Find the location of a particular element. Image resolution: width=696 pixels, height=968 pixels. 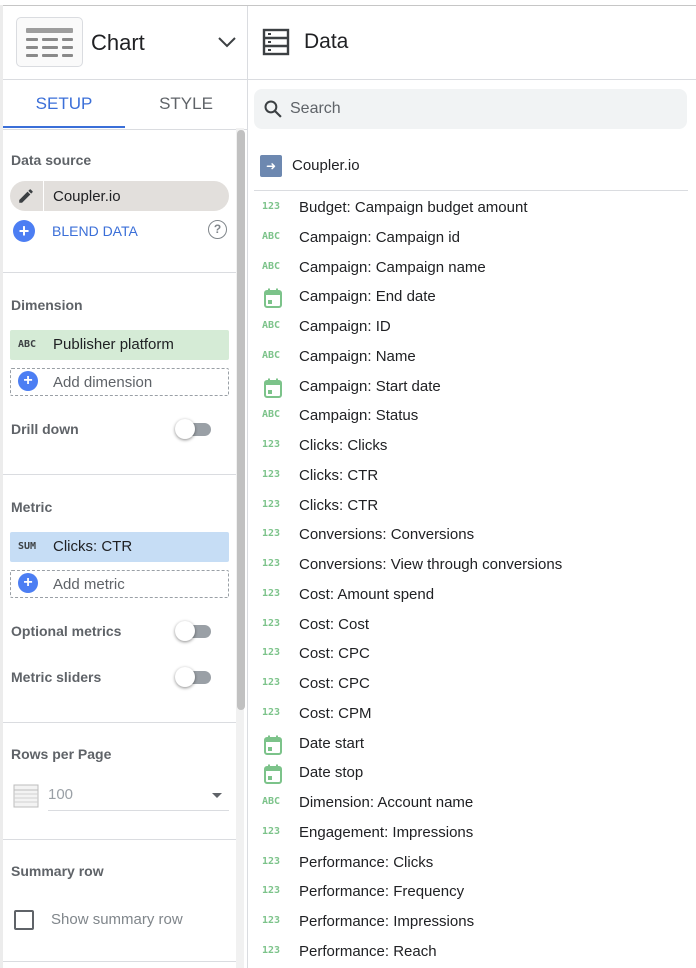

data-panel-title: Data is located at coordinates (326, 41).